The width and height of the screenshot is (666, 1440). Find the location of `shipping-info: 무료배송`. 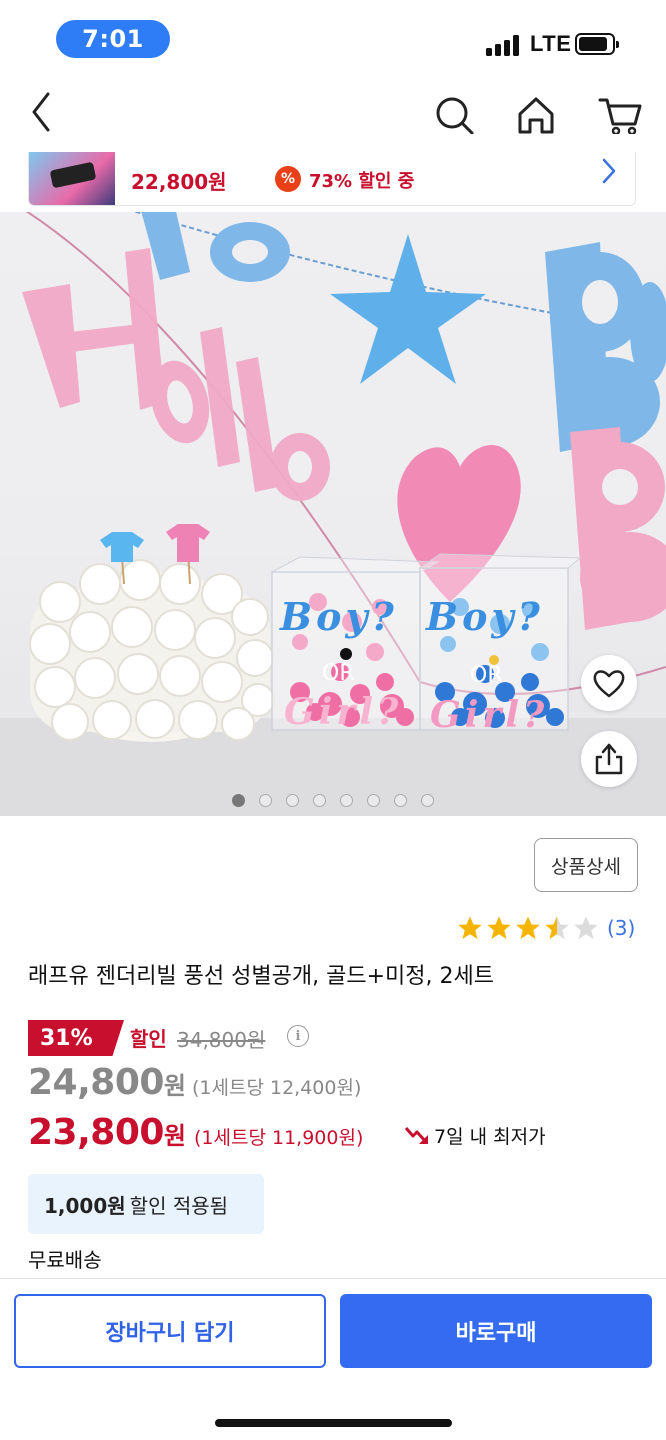

shipping-info: 무료배송 is located at coordinates (65, 1260).